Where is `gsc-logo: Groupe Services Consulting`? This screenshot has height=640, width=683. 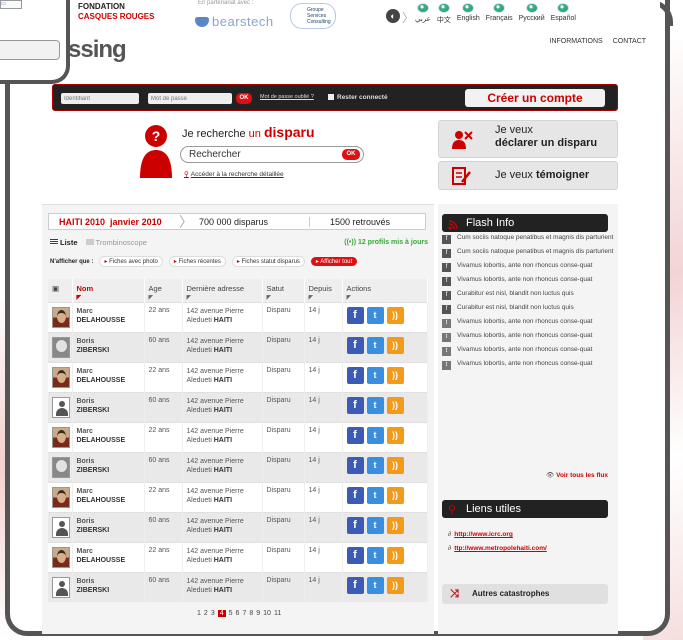 gsc-logo: Groupe Services Consulting is located at coordinates (313, 16).